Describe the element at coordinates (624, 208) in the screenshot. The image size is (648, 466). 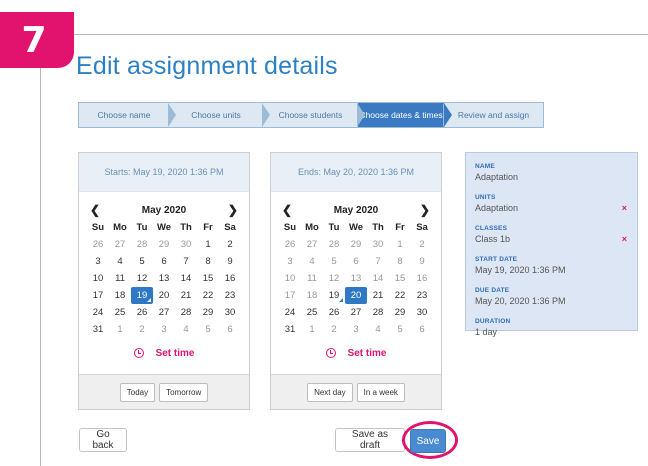
I see `remove-unit-icon: ×` at that location.